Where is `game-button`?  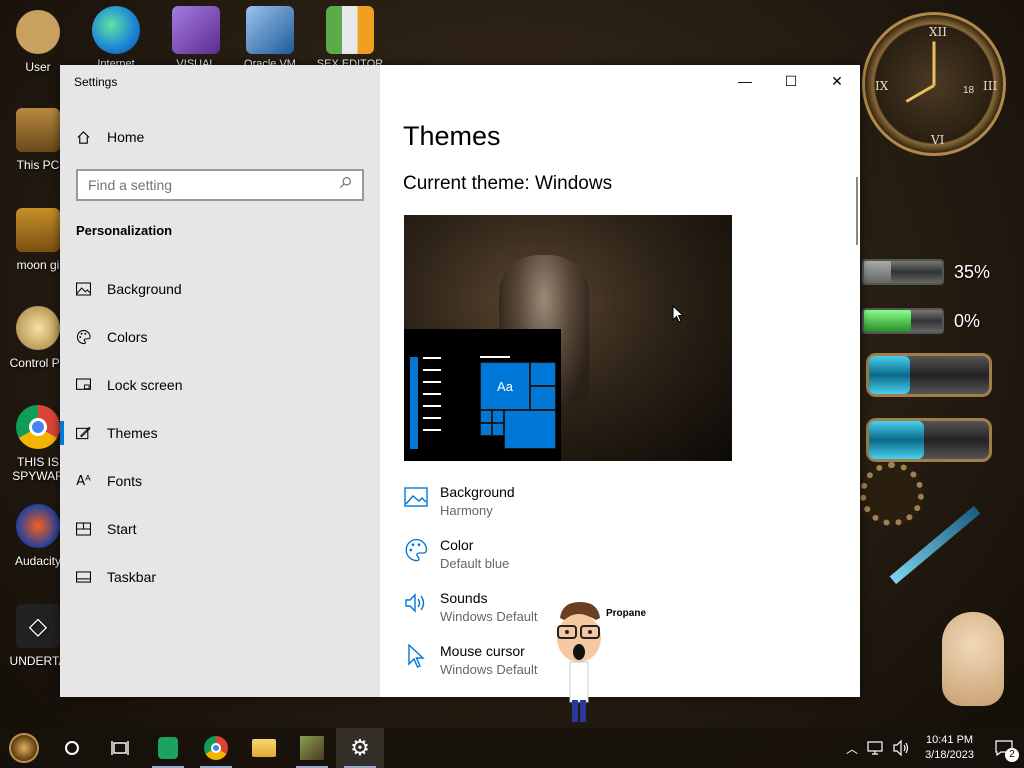
game-button is located at coordinates (312, 748).